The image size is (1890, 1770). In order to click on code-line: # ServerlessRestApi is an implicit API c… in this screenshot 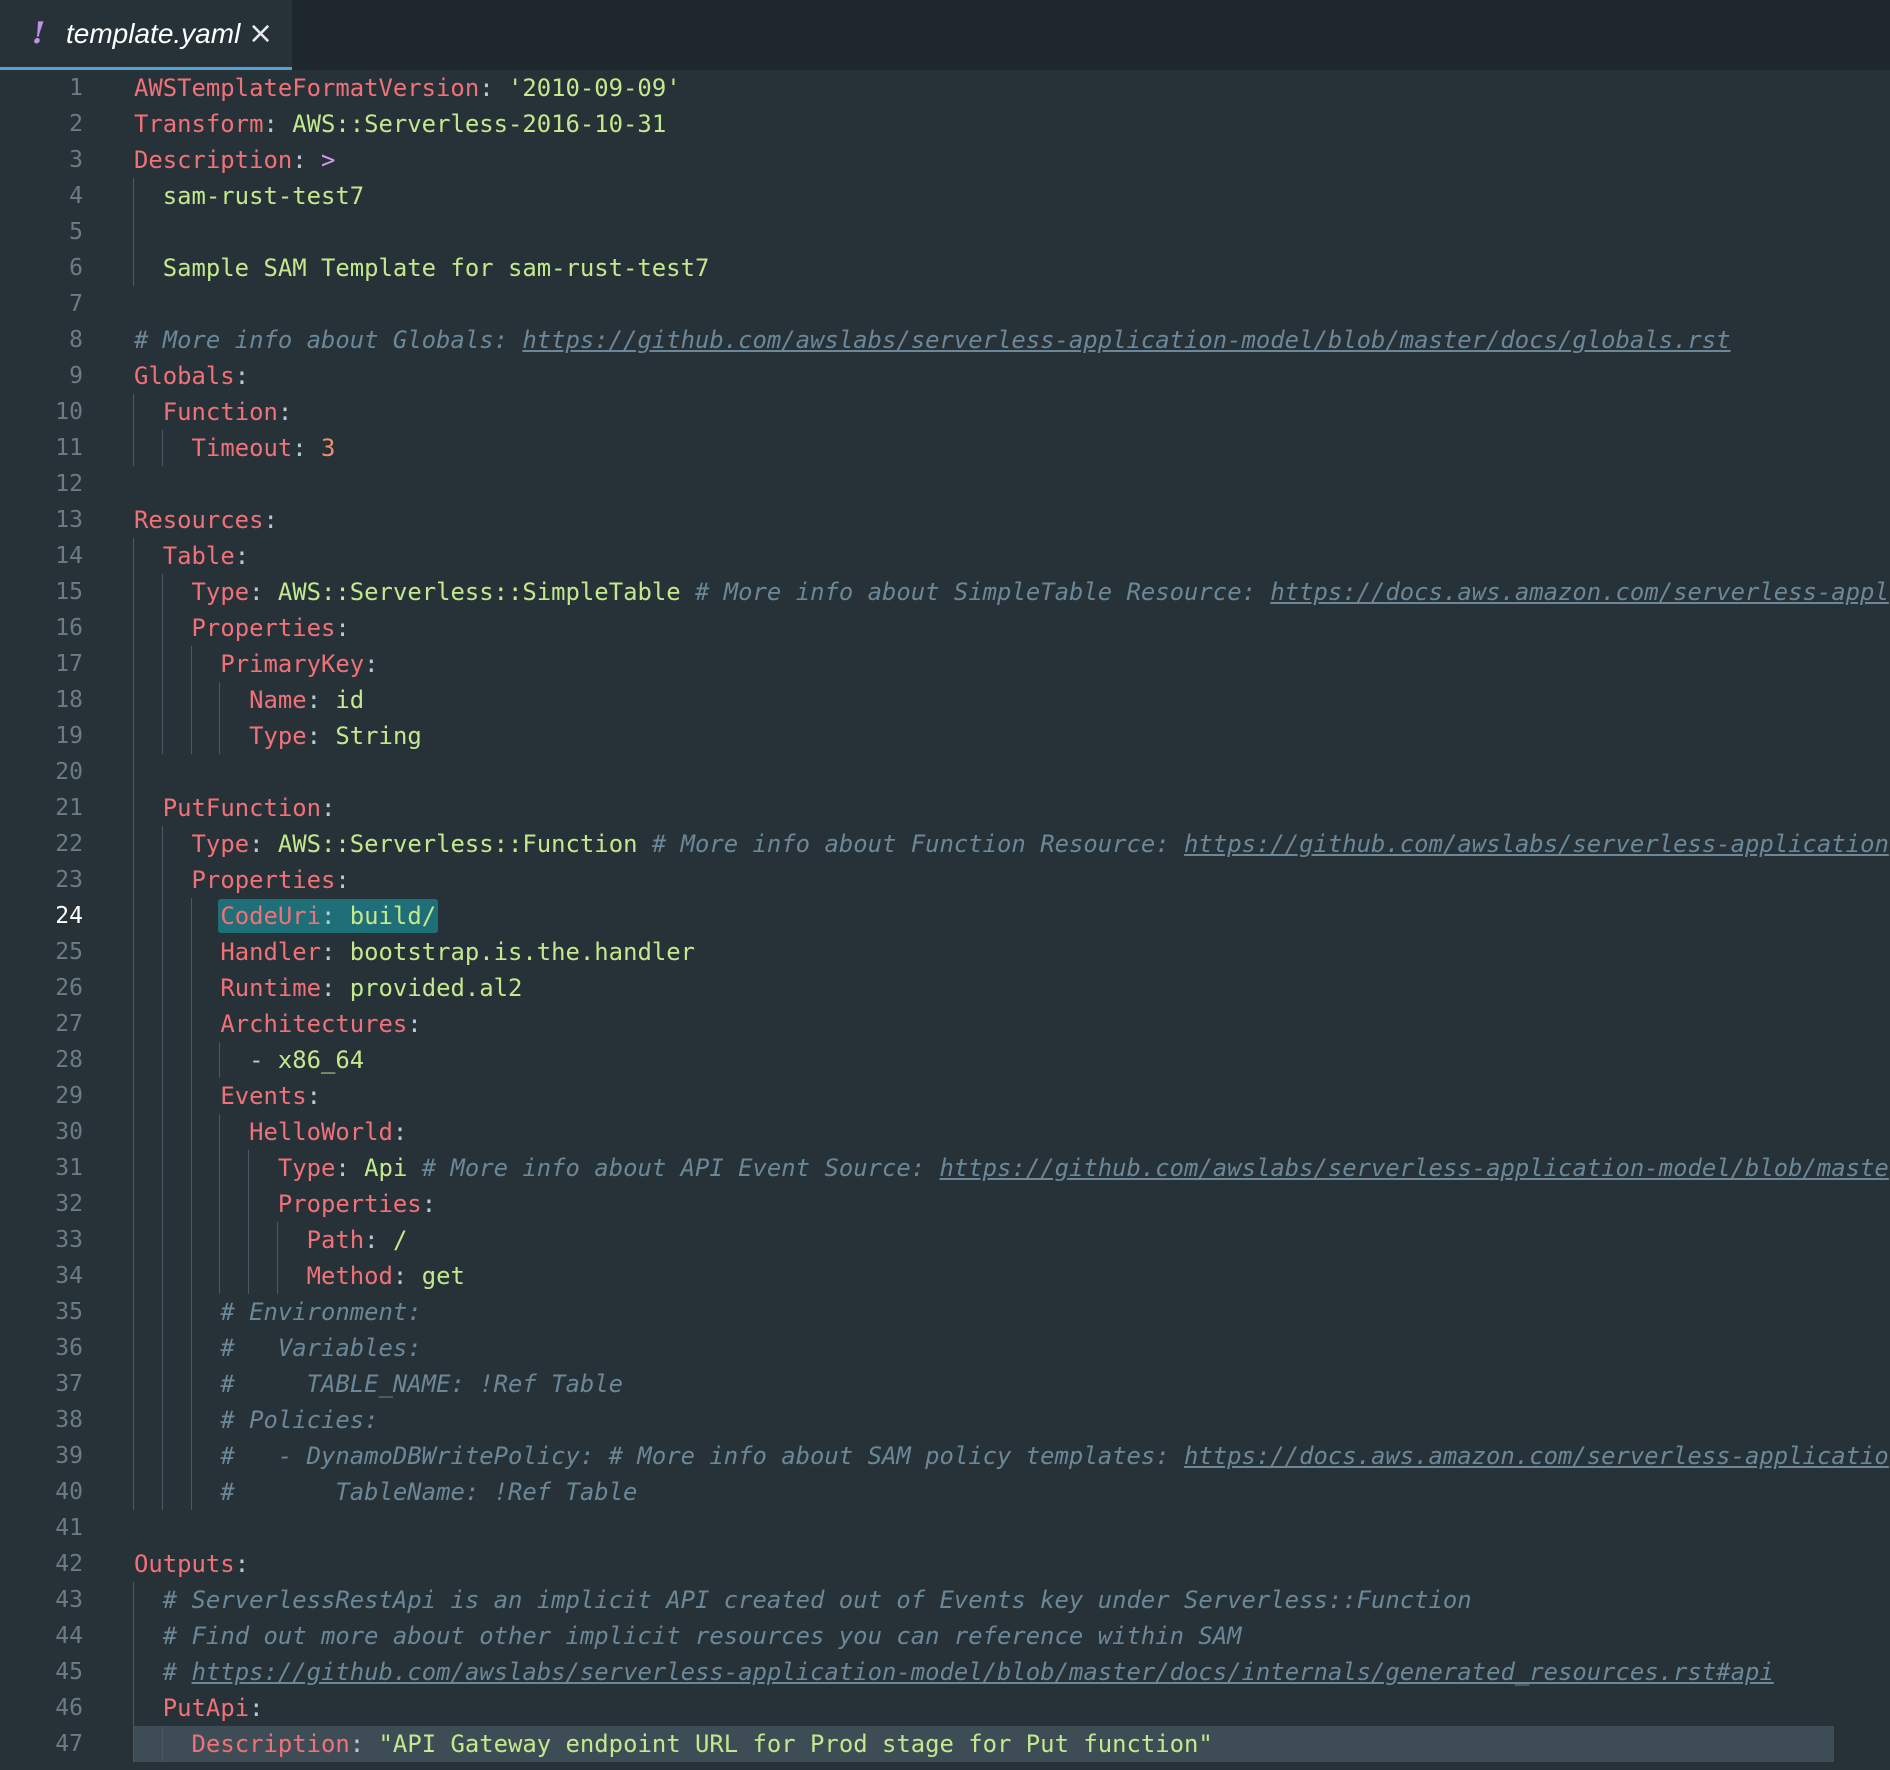, I will do `click(803, 1600)`.